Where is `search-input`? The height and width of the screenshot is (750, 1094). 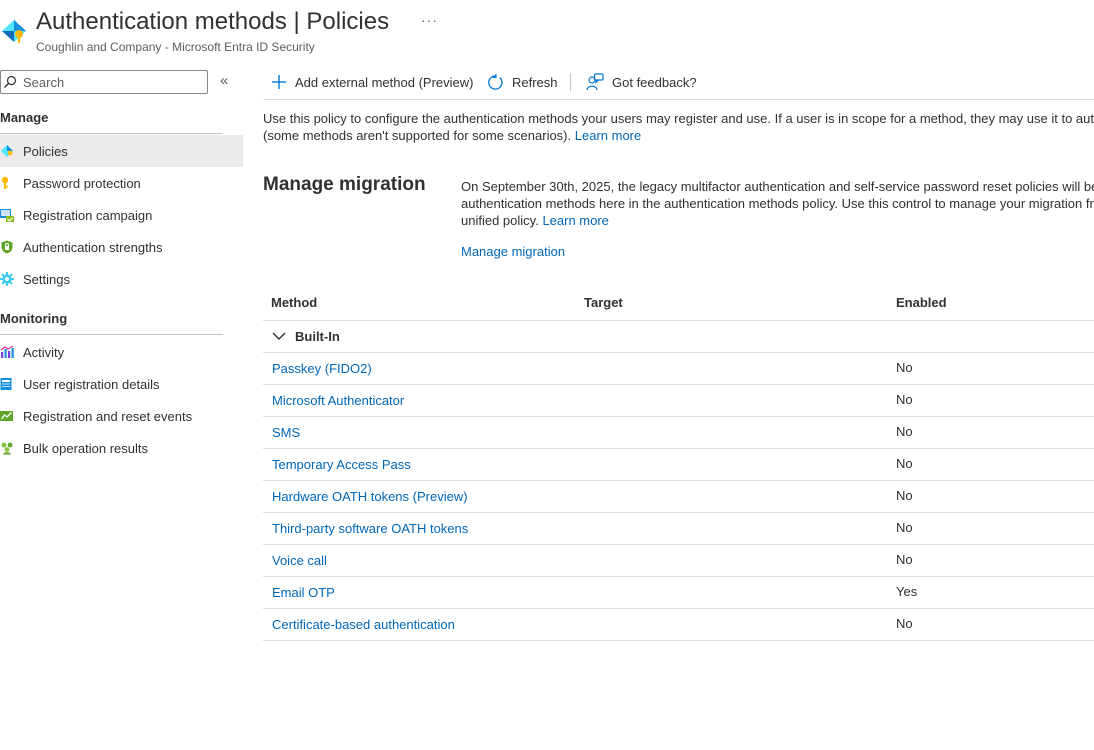
search-input is located at coordinates (113, 82).